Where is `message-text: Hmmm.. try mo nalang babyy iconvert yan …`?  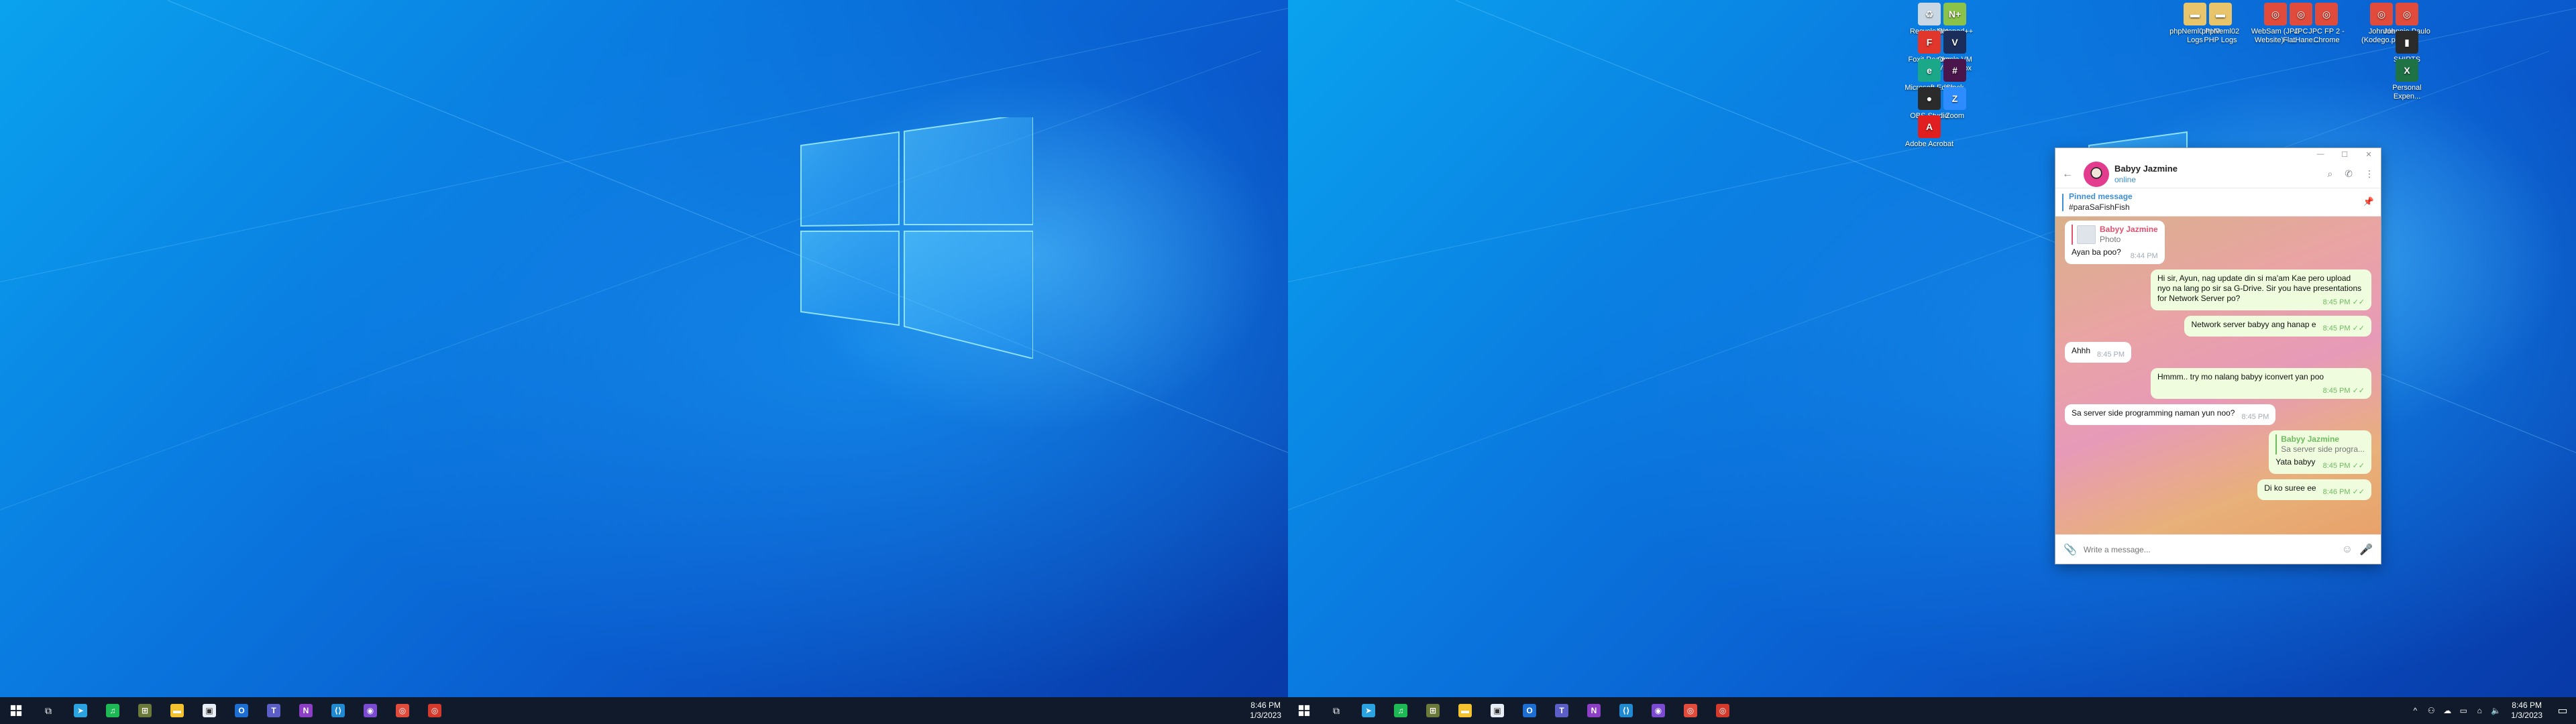 message-text: Hmmm.. try mo nalang babyy iconvert yan … is located at coordinates (2240, 376).